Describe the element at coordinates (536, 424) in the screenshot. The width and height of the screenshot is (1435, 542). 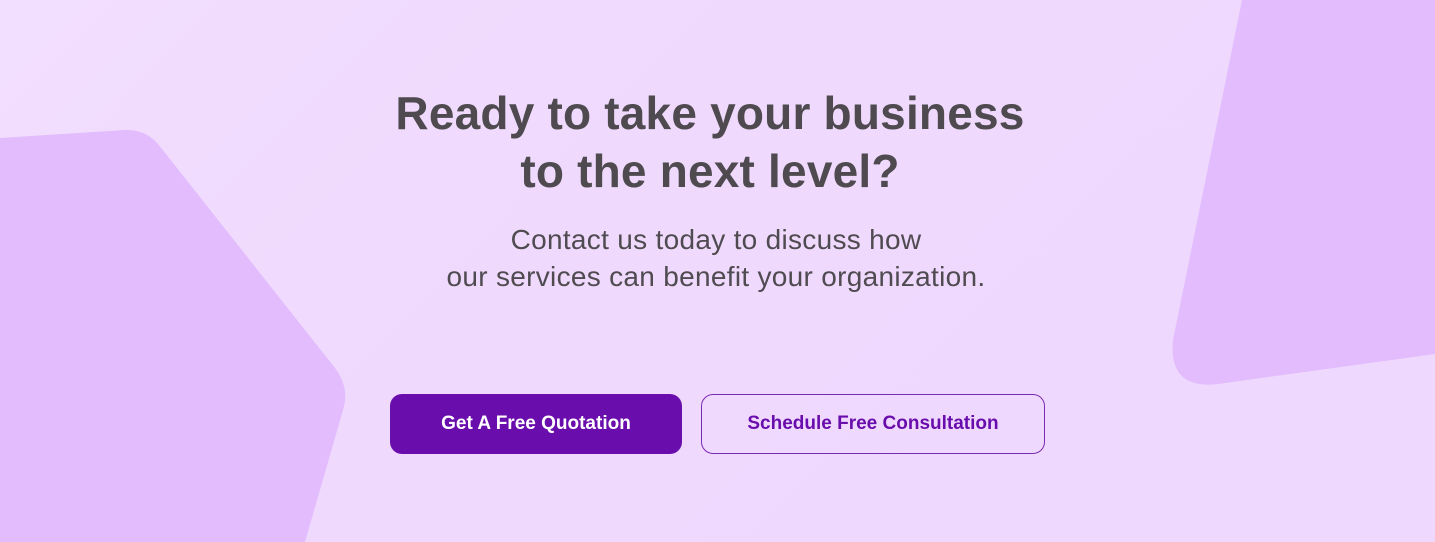
I see `get-free-quotation-button: Get A Free Quotation` at that location.